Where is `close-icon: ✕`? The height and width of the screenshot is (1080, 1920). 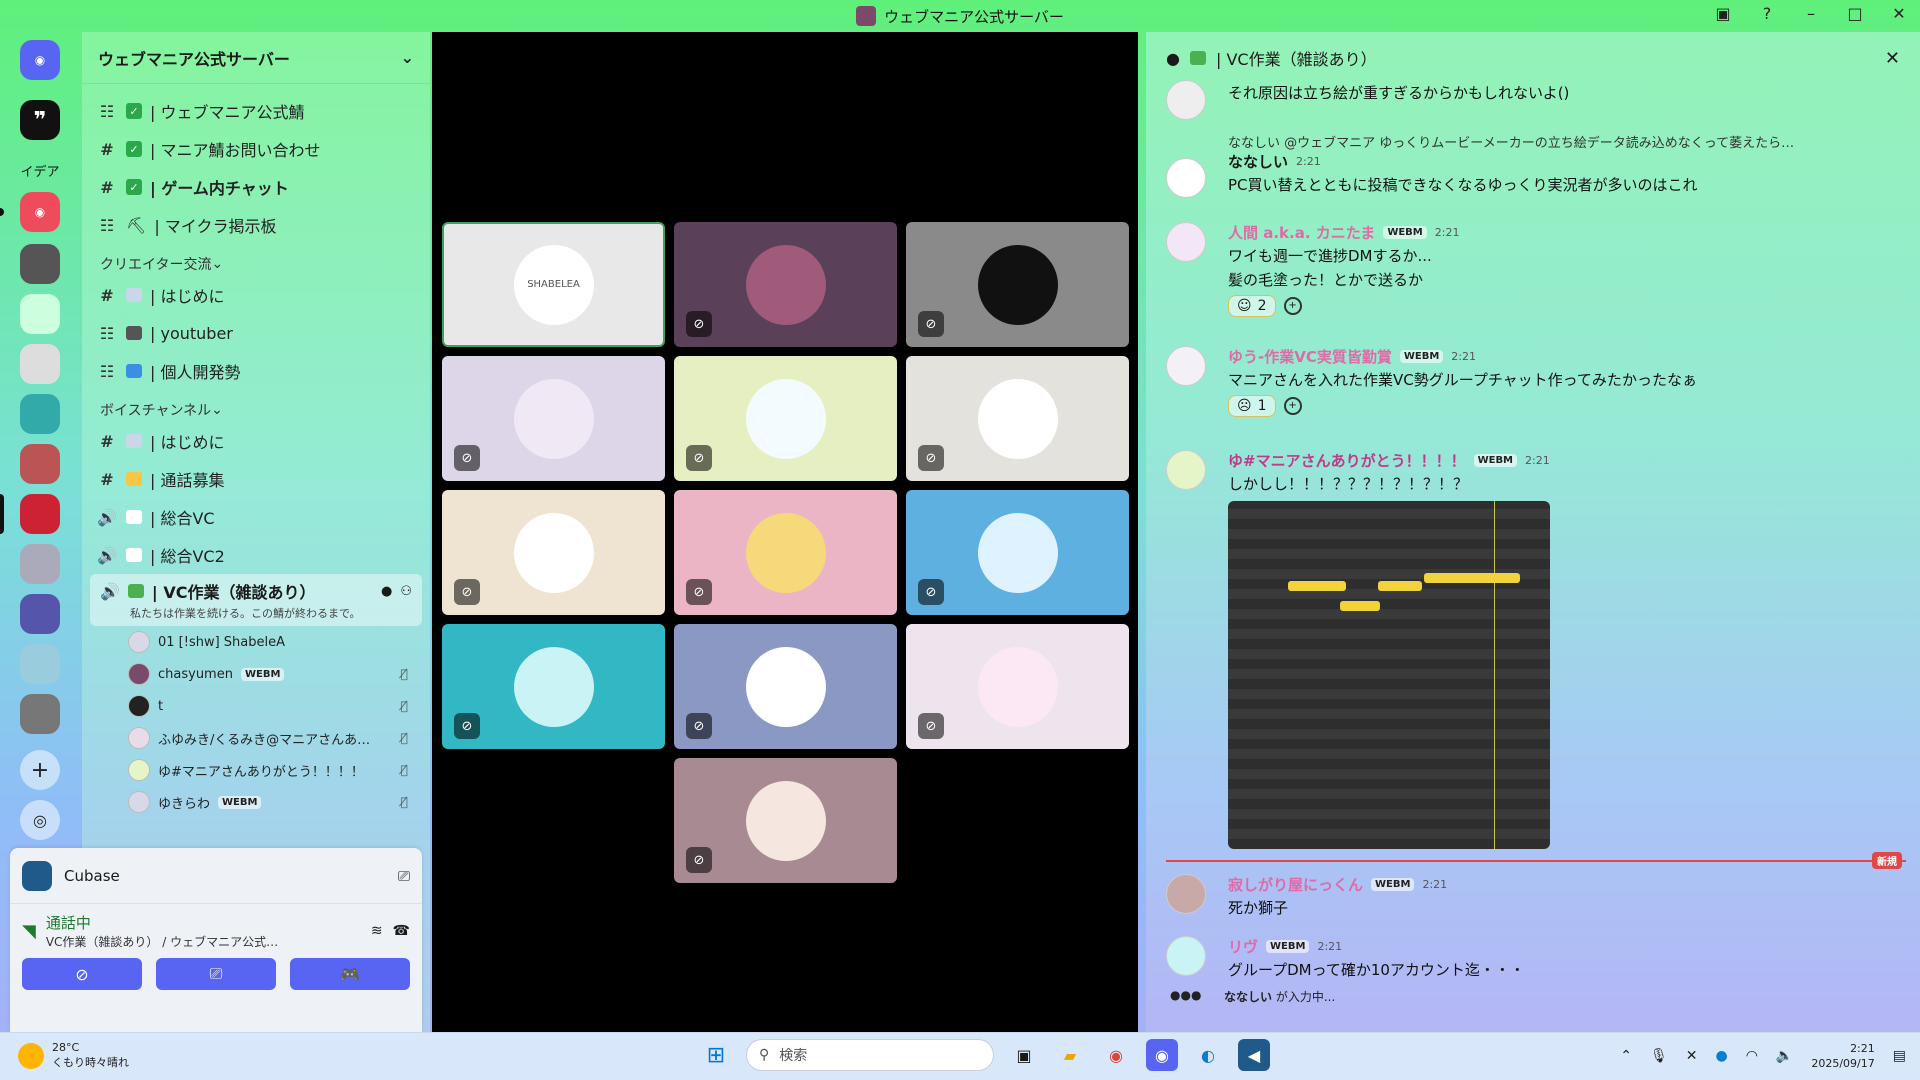 close-icon: ✕ is located at coordinates (1892, 58).